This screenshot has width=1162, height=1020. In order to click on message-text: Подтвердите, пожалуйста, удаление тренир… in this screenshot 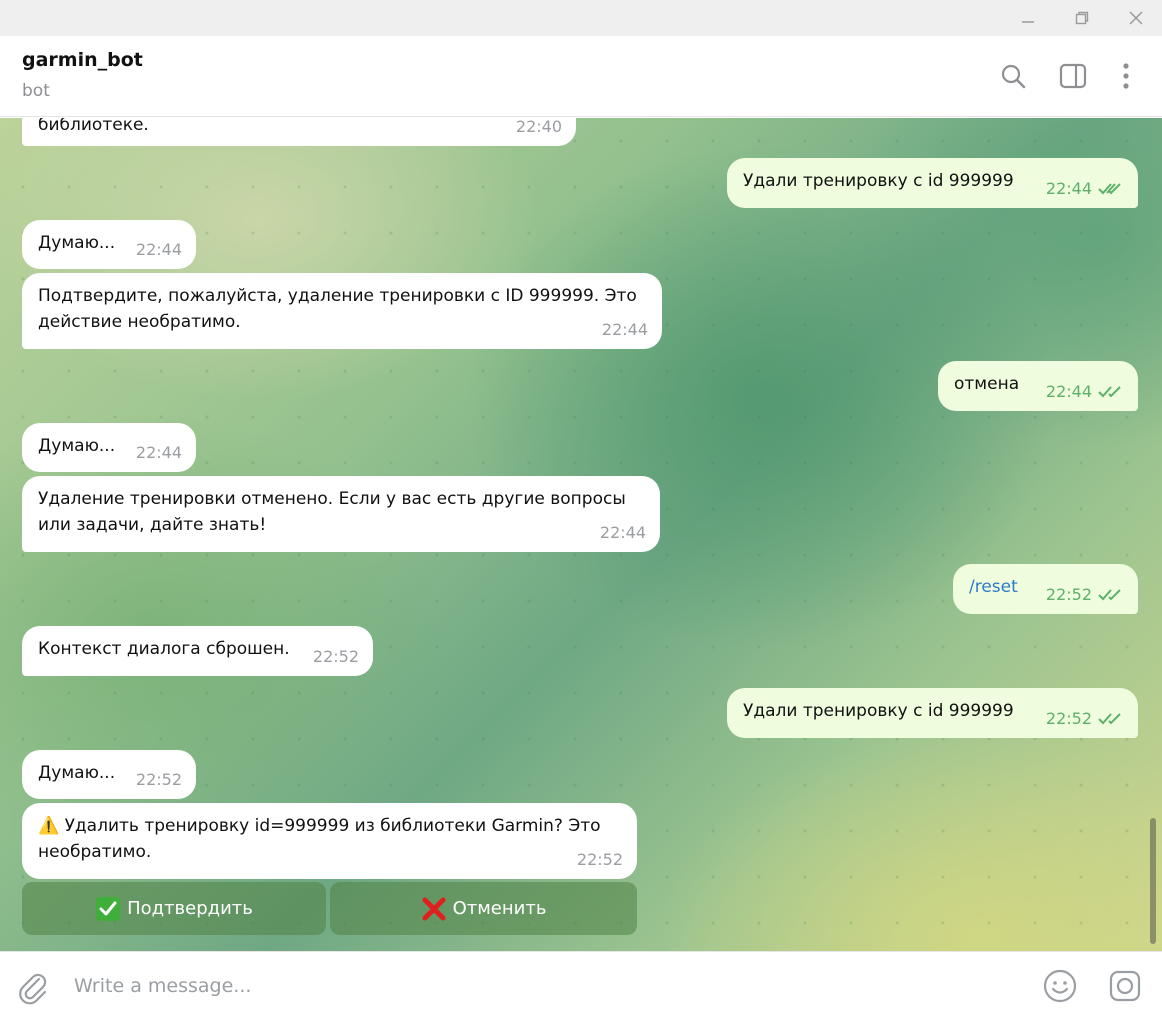, I will do `click(340, 309)`.